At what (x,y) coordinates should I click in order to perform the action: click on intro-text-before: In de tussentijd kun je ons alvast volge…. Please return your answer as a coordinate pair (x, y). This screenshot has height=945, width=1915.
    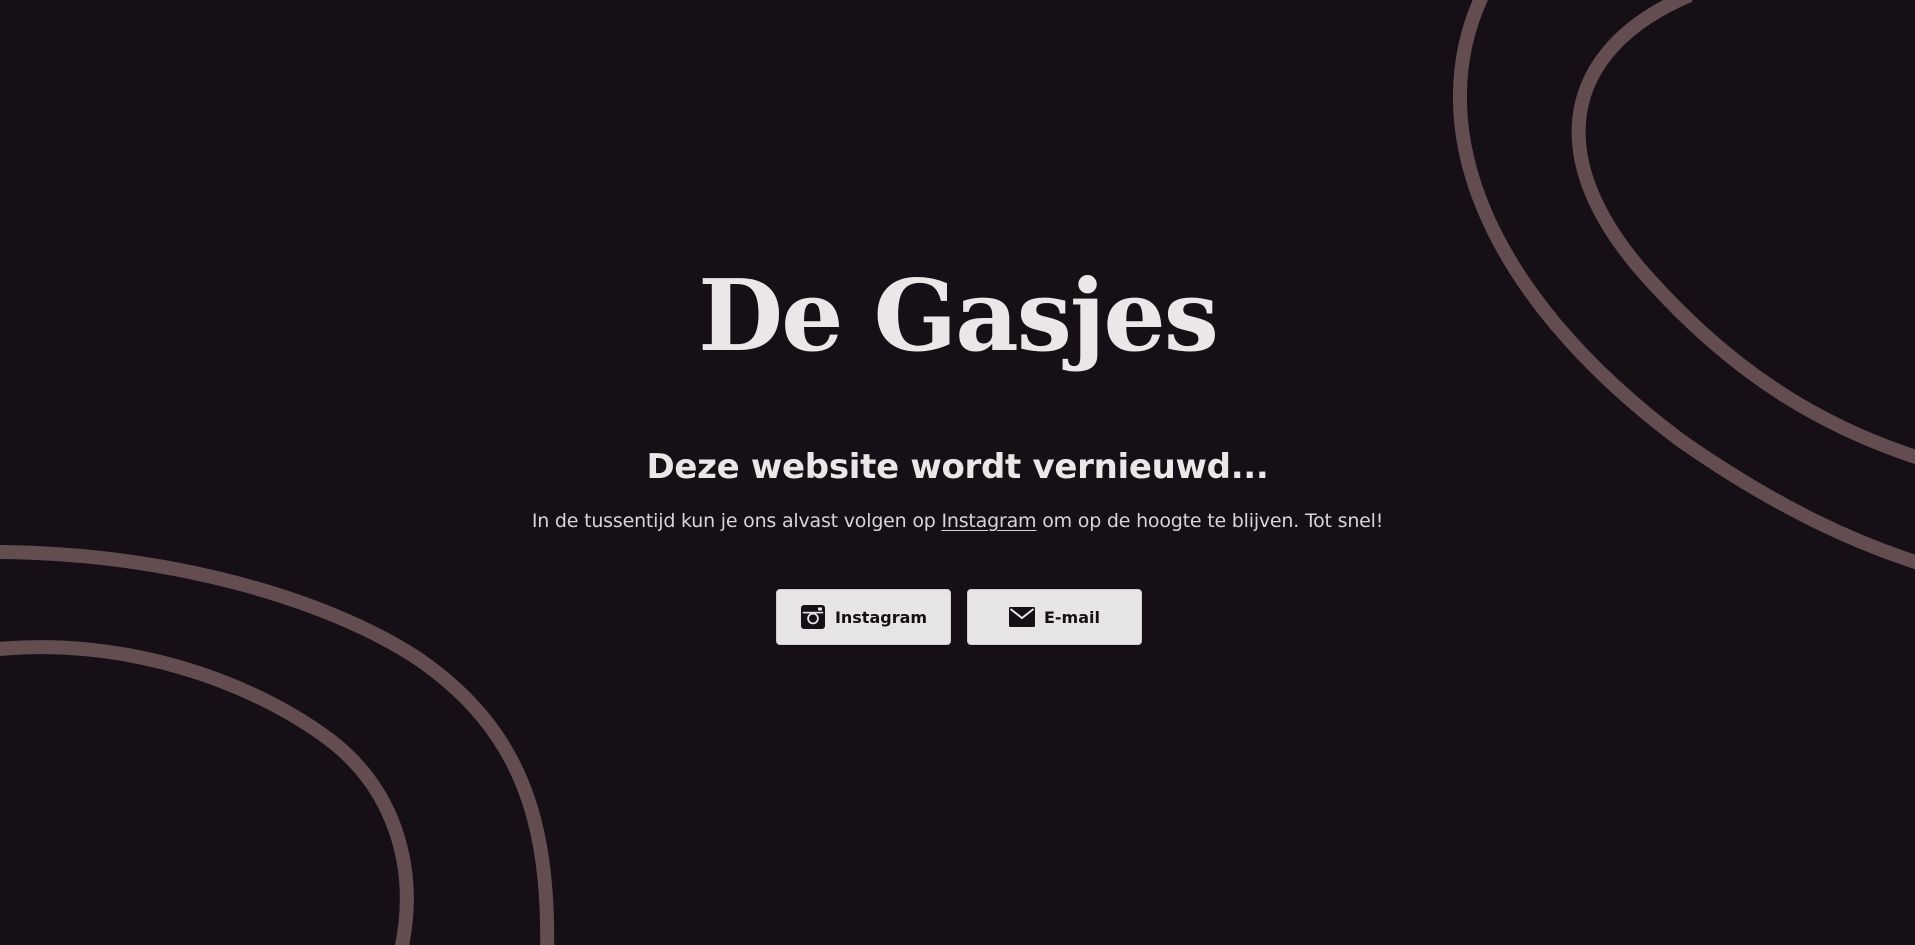
    Looking at the image, I should click on (736, 521).